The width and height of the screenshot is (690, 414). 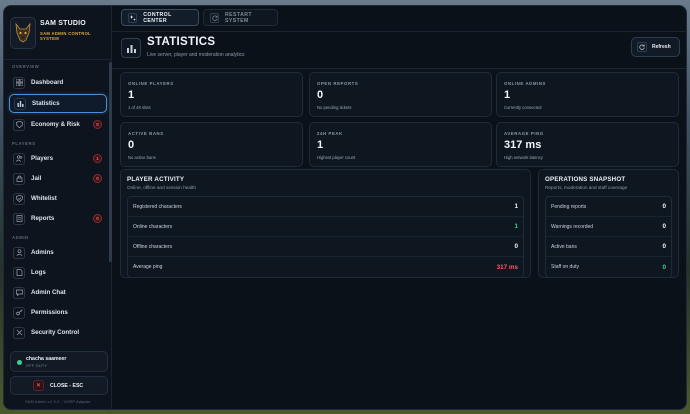 I want to click on stat-caption: No active bans, so click(x=142, y=157).